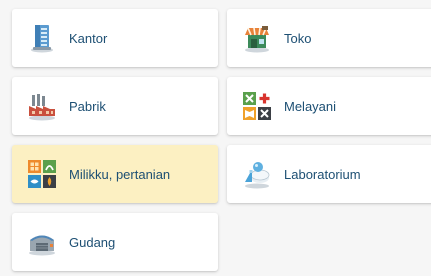  I want to click on tile-pabrik: Pabrik, so click(115, 106).